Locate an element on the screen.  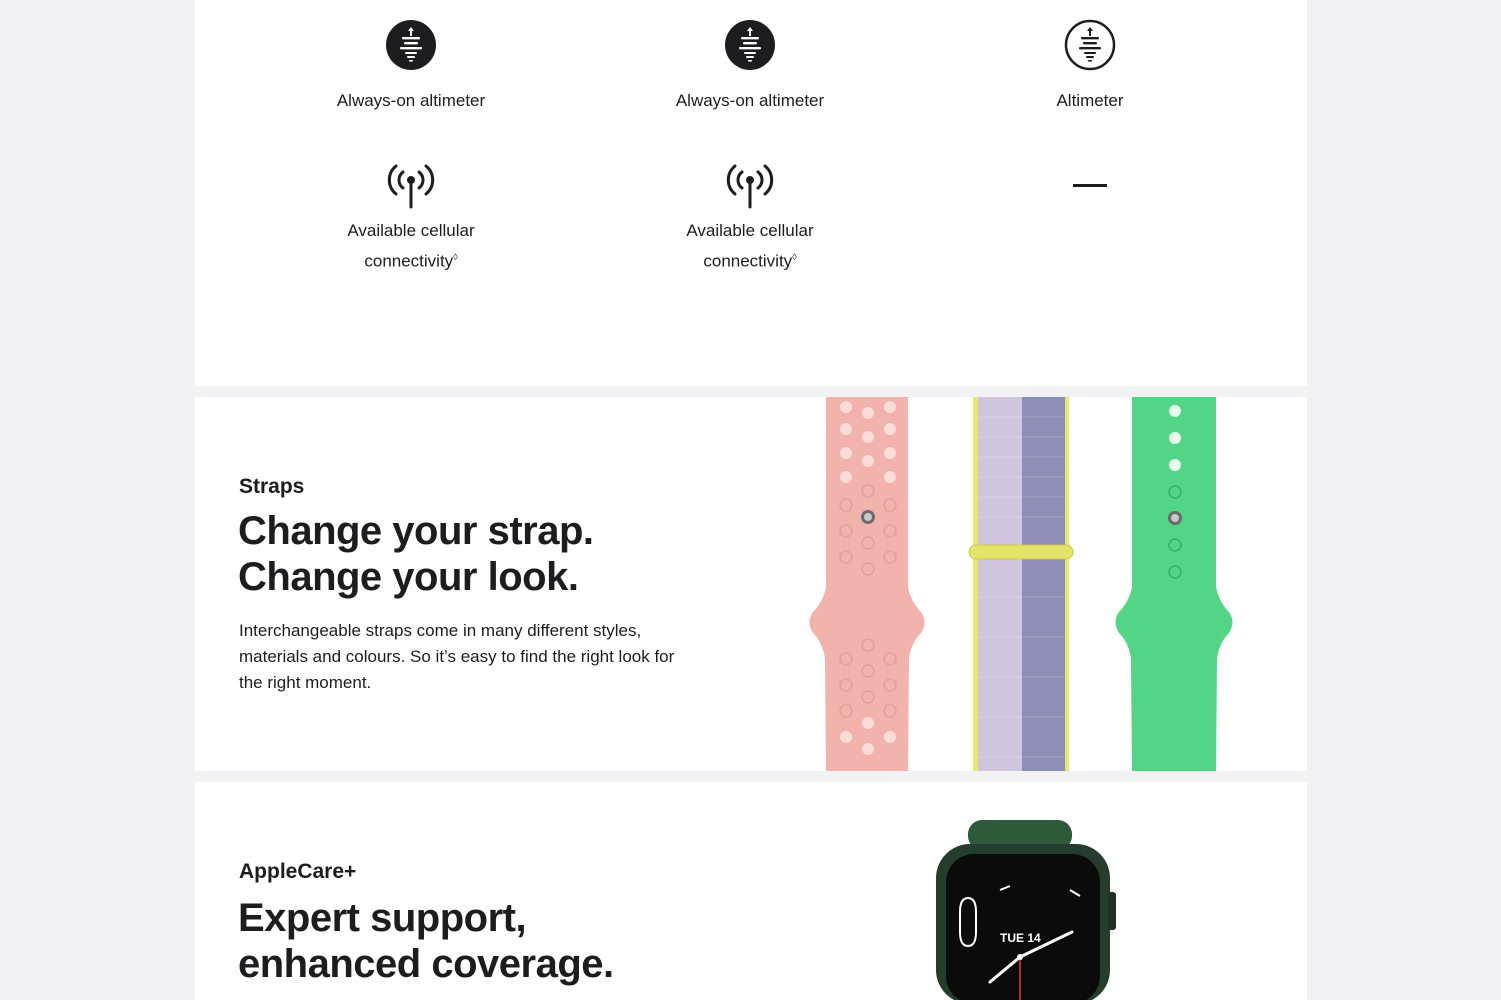
pink-sport-band is located at coordinates (867, 584).